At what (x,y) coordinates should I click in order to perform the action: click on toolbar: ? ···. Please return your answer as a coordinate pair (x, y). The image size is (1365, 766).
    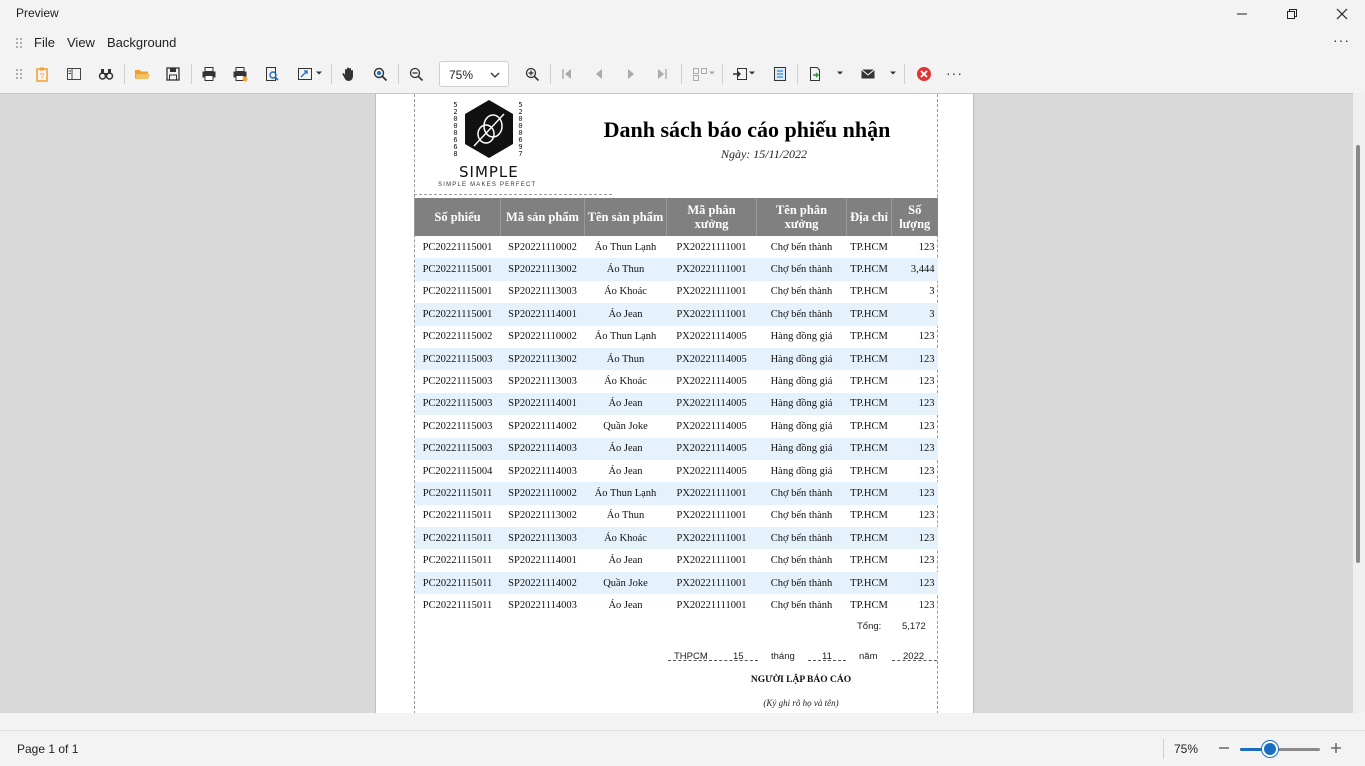
    Looking at the image, I should click on (682, 74).